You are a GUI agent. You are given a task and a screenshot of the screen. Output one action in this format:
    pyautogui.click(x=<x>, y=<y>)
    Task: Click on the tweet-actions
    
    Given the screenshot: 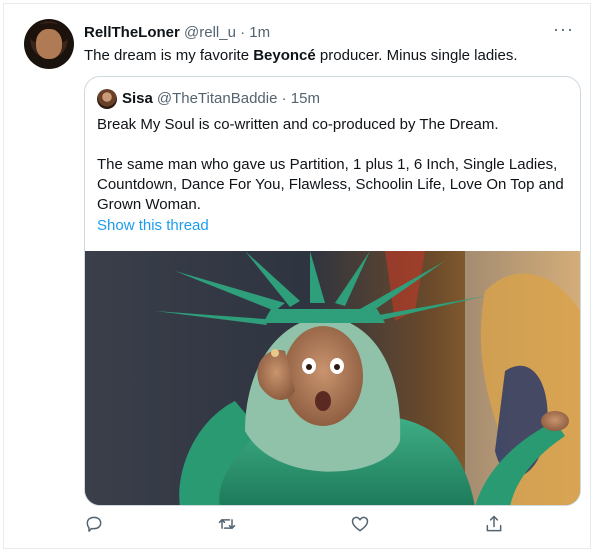 What is the action you would take?
    pyautogui.click(x=304, y=527)
    